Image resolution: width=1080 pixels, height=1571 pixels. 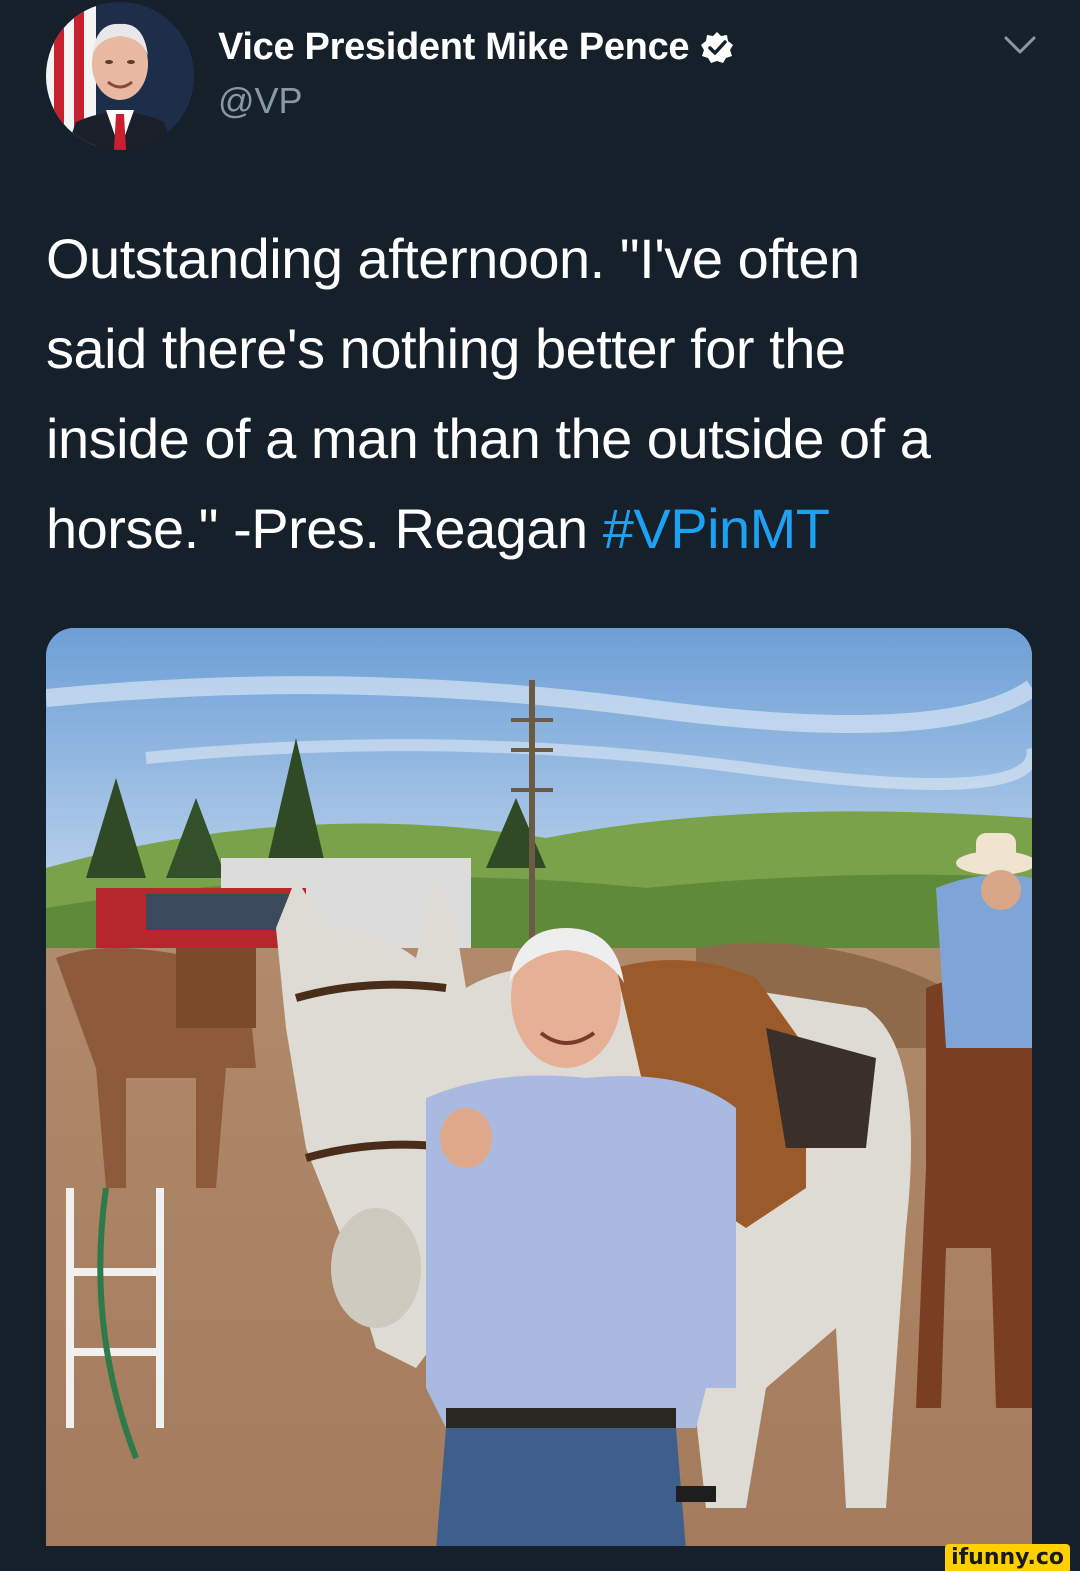 I want to click on hashtag-link: #VPinMT, so click(x=716, y=528).